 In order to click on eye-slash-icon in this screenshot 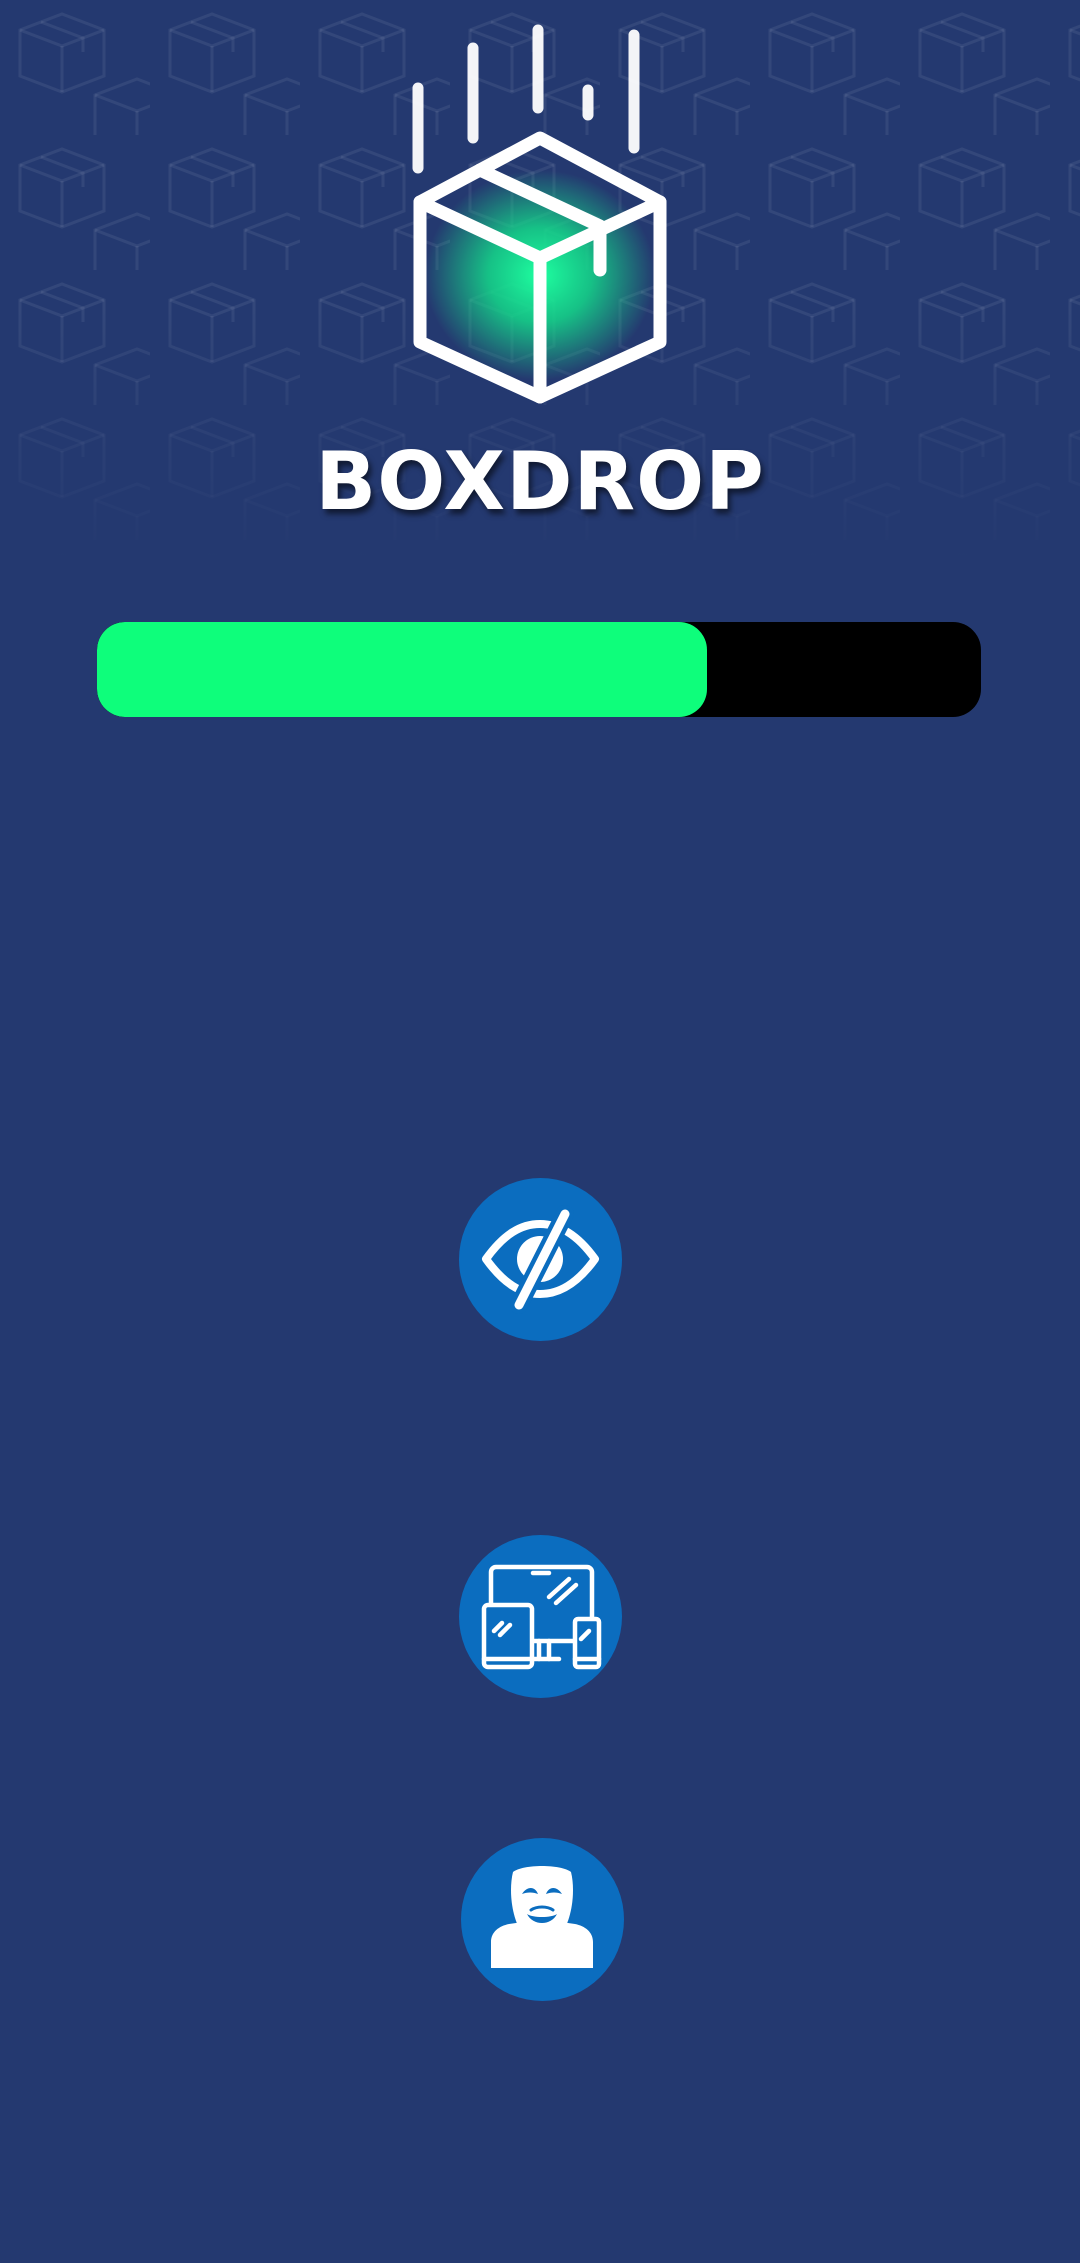, I will do `click(540, 1259)`.